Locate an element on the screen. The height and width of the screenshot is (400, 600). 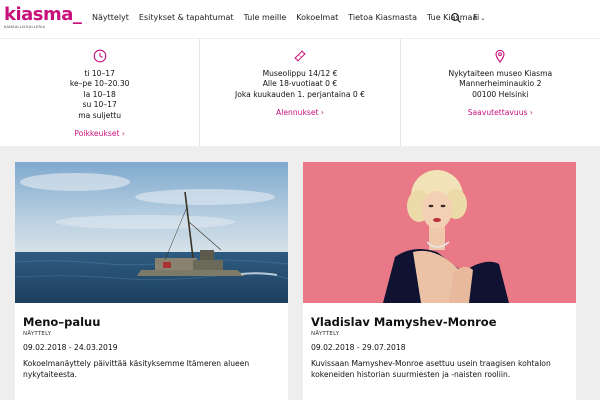
address-line: Nykytaiteen museo Kiasma is located at coordinates (500, 73).